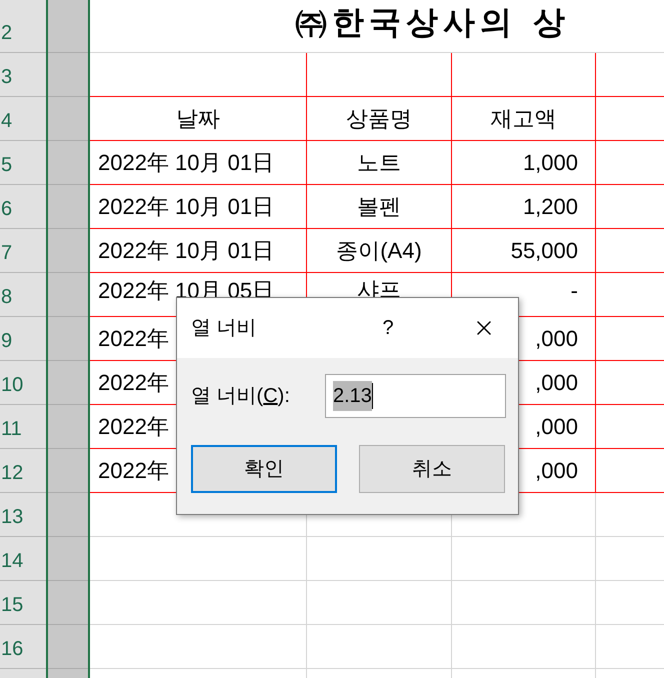 This screenshot has height=678, width=664. Describe the element at coordinates (524, 251) in the screenshot. I see `amount-cell: 55,000` at that location.